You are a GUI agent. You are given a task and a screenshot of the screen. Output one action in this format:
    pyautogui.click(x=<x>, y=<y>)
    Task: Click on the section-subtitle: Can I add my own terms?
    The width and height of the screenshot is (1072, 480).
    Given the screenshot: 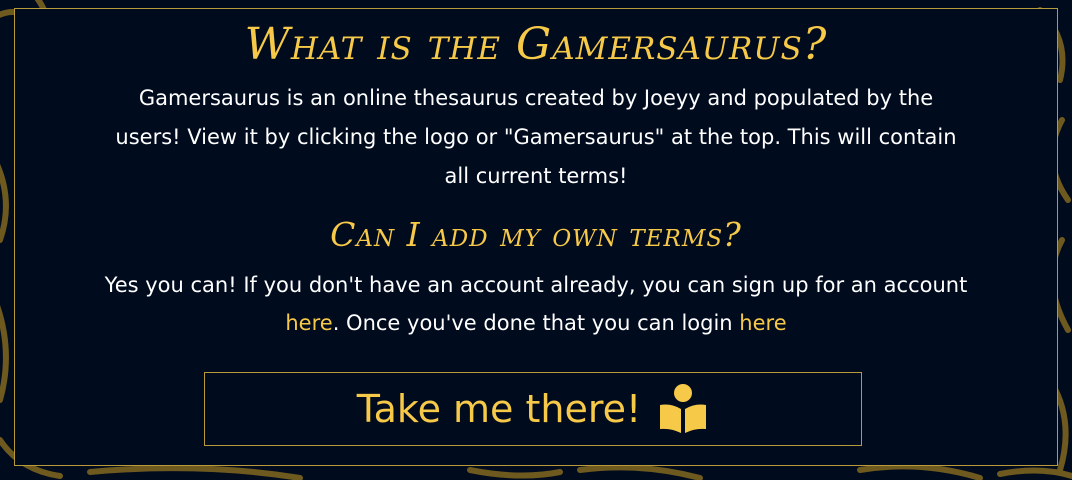 What is the action you would take?
    pyautogui.click(x=536, y=234)
    